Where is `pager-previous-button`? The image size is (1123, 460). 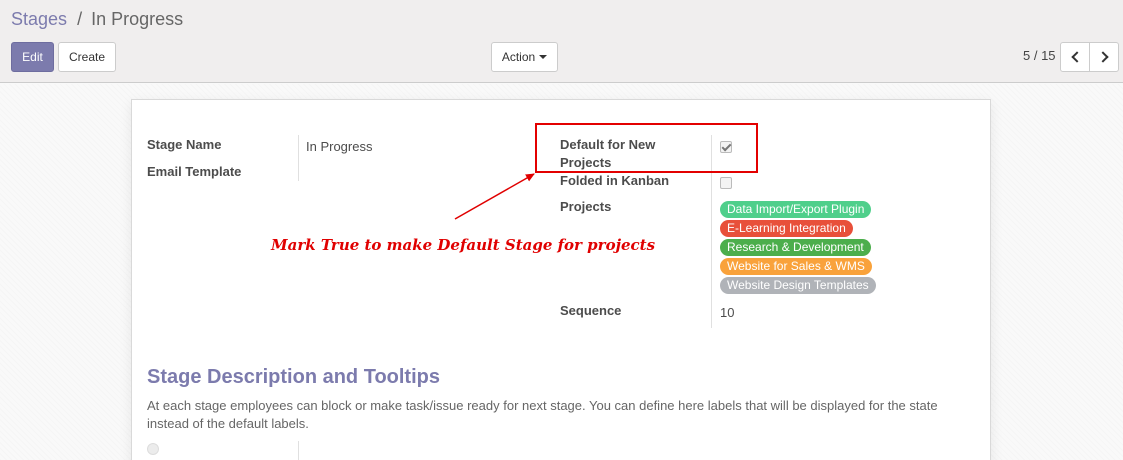 pager-previous-button is located at coordinates (1075, 57).